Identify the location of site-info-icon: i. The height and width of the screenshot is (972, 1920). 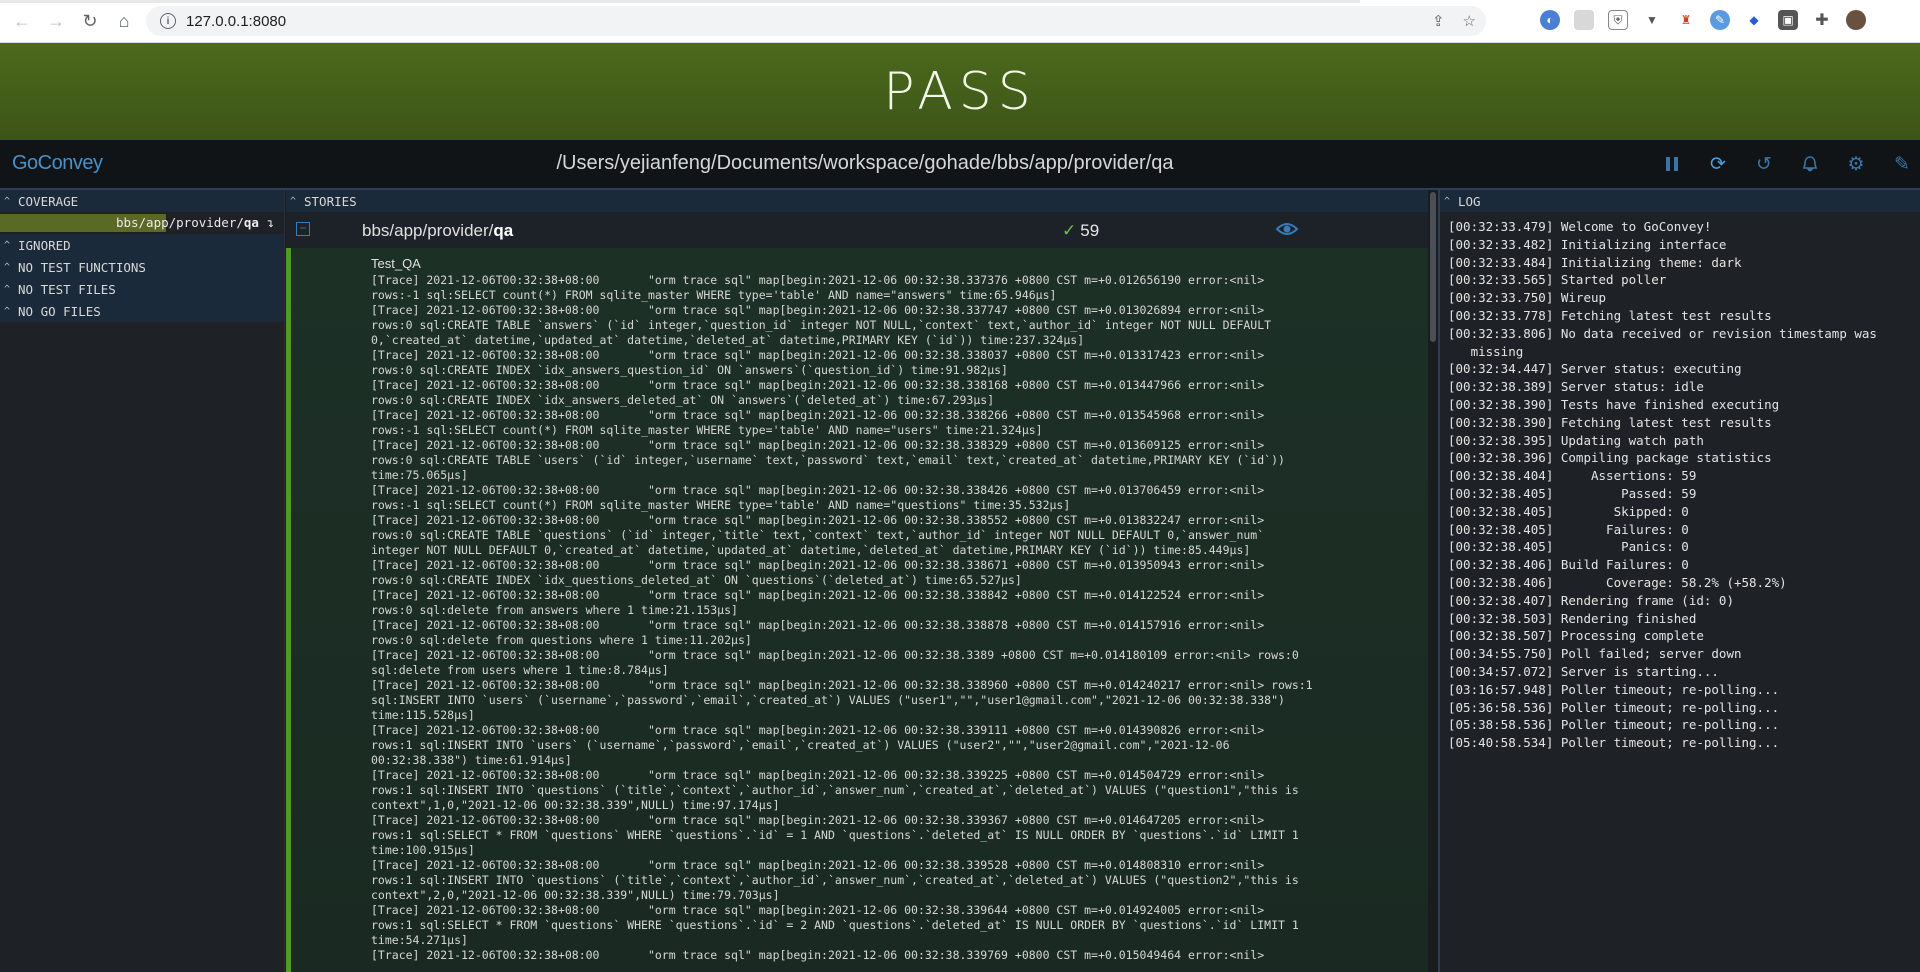
(168, 21).